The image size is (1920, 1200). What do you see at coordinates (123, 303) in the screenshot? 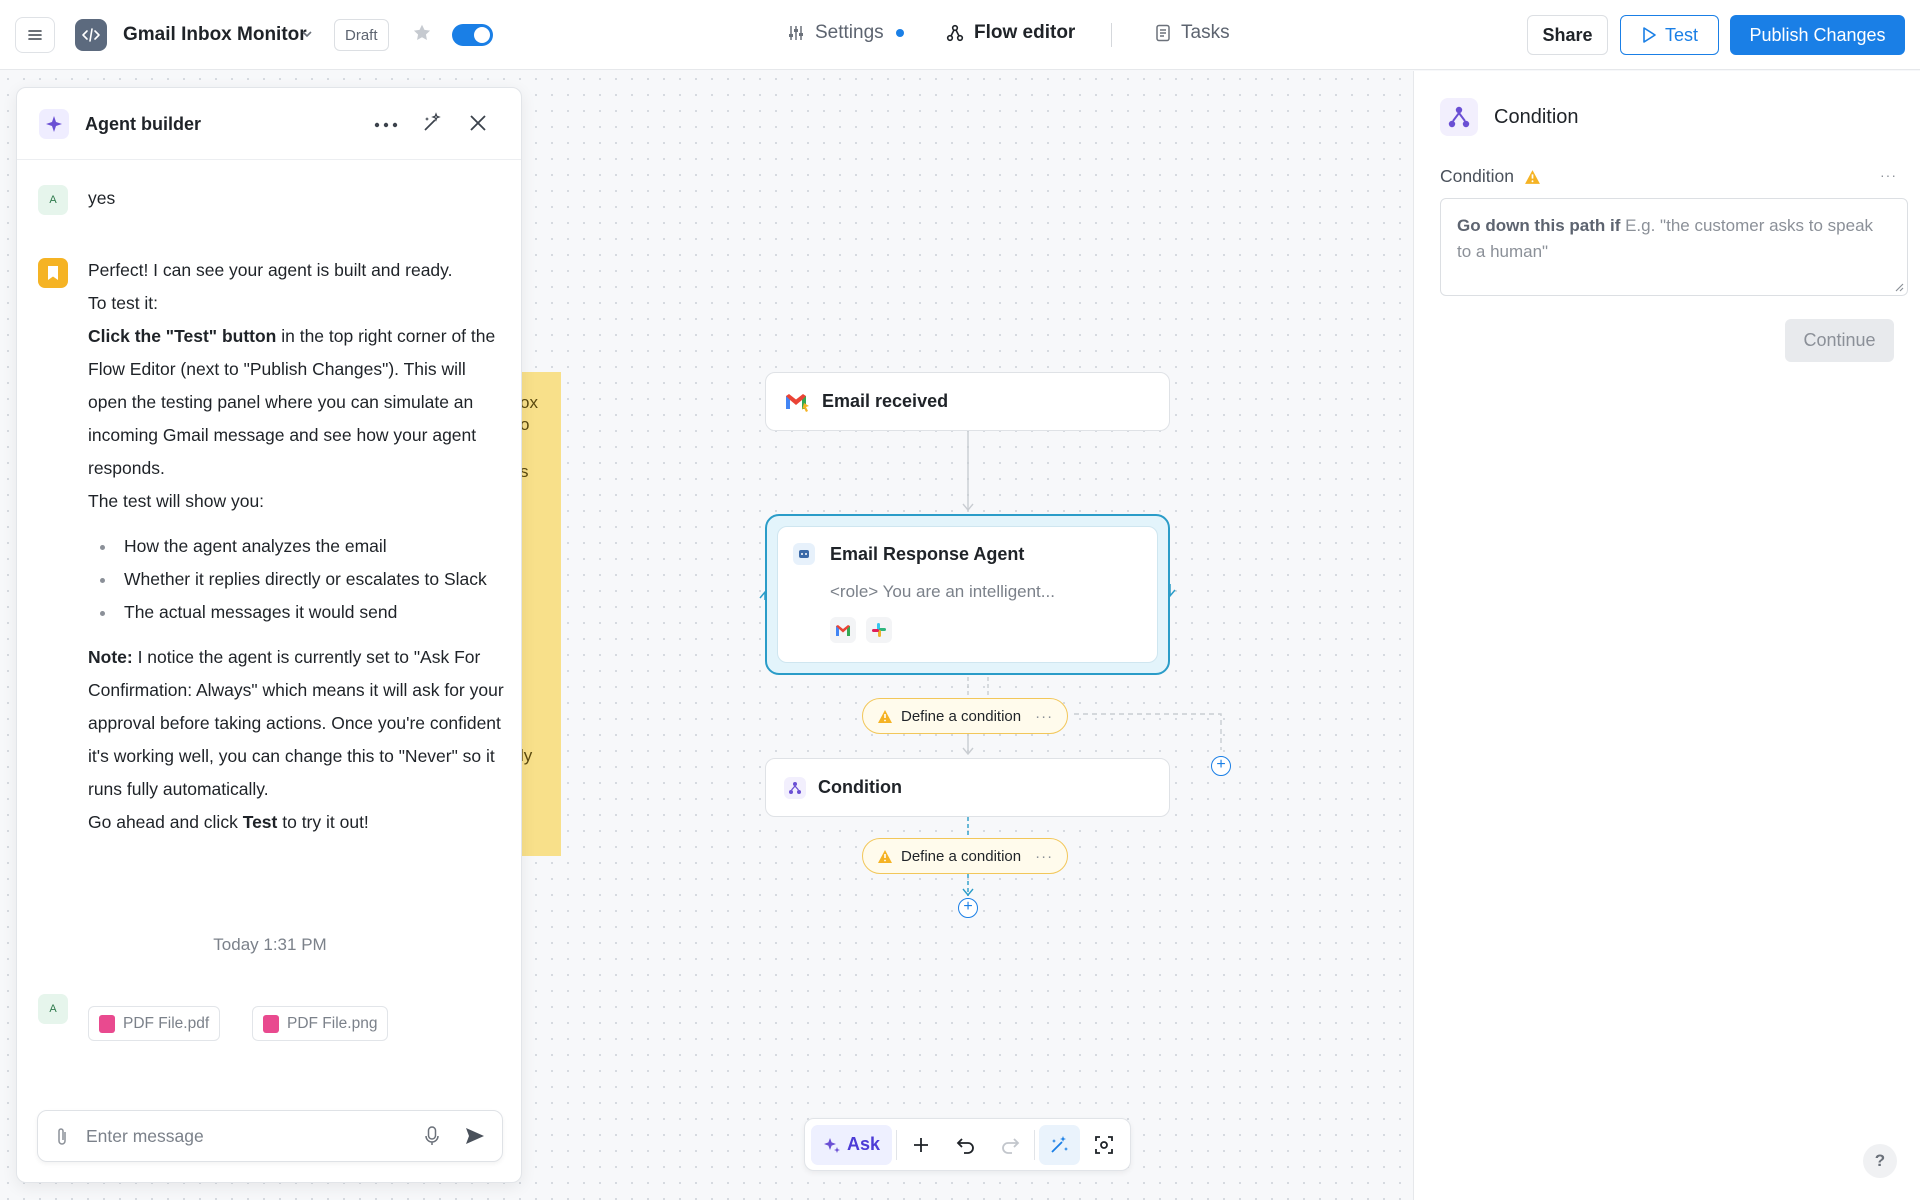
I see `message-paragraph: To test it:` at bounding box center [123, 303].